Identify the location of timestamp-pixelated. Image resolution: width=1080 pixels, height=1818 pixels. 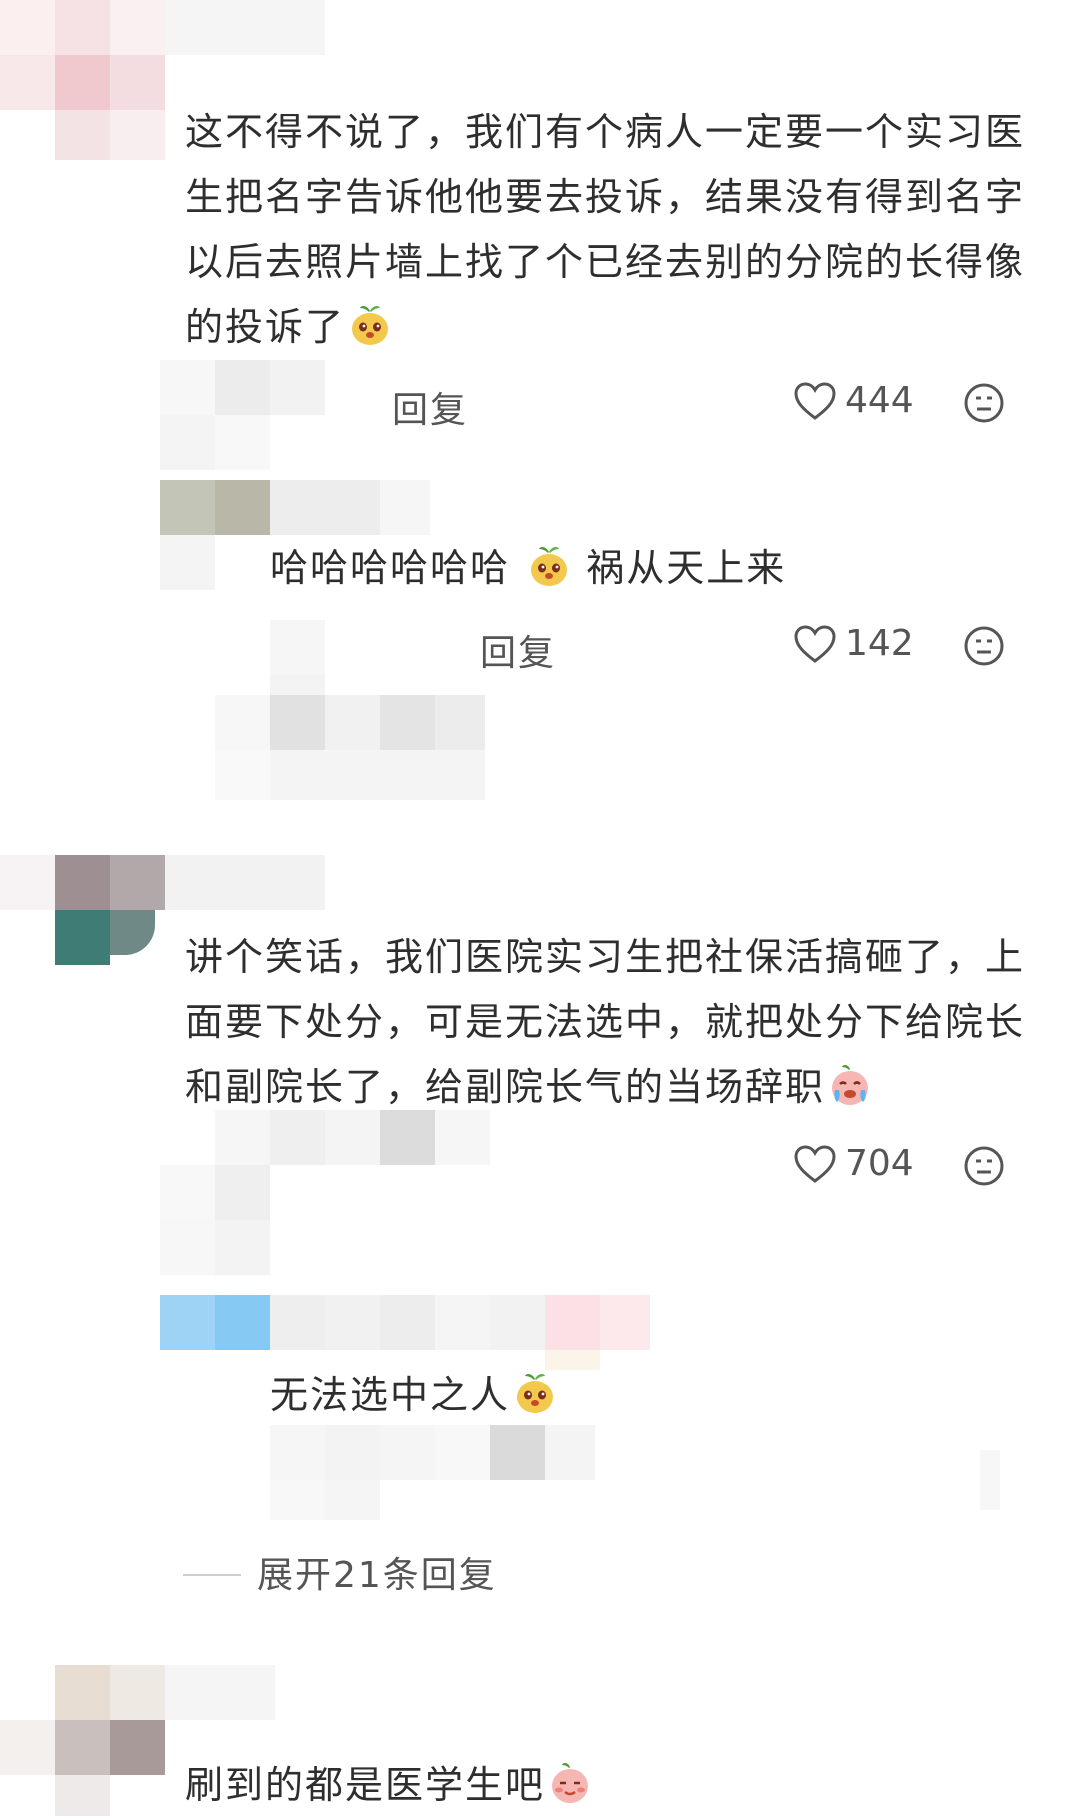
(350, 1192).